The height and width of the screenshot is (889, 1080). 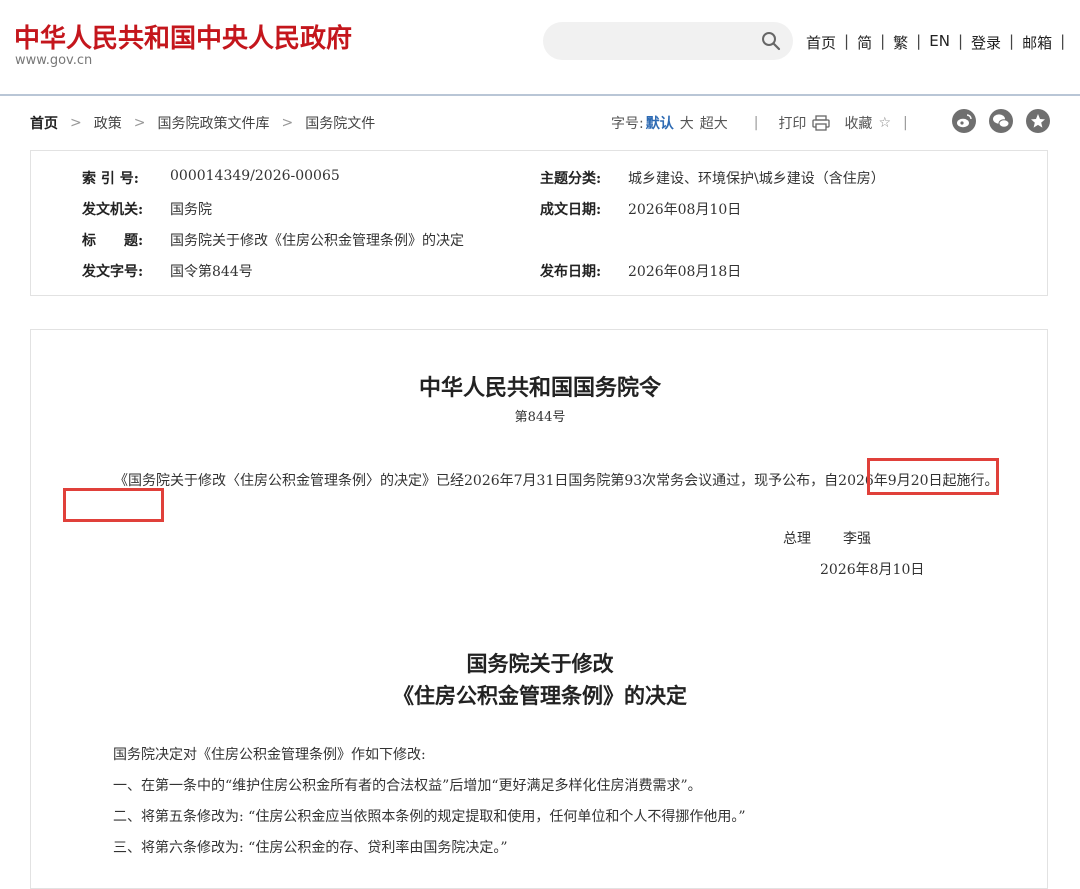 What do you see at coordinates (668, 41) in the screenshot?
I see `search-input` at bounding box center [668, 41].